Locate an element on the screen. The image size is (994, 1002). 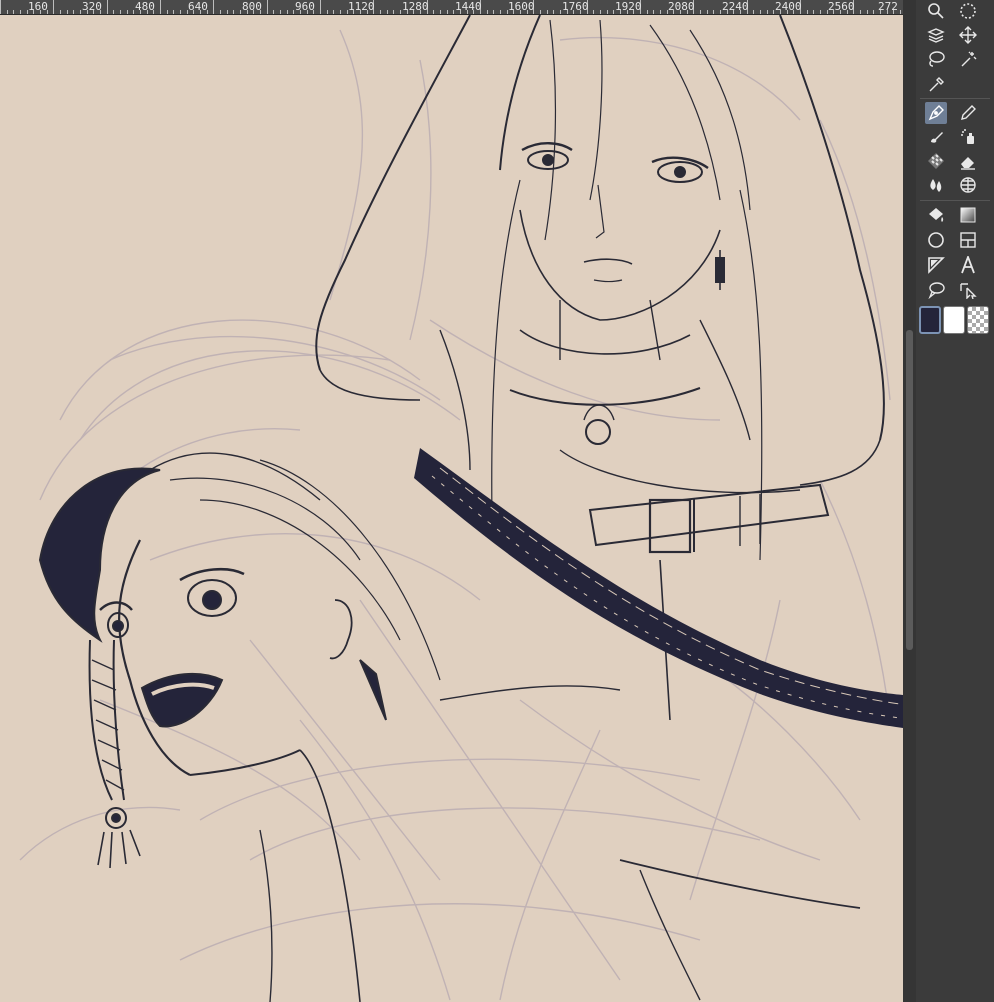
scrollbar-thumb is located at coordinates (909, 490).